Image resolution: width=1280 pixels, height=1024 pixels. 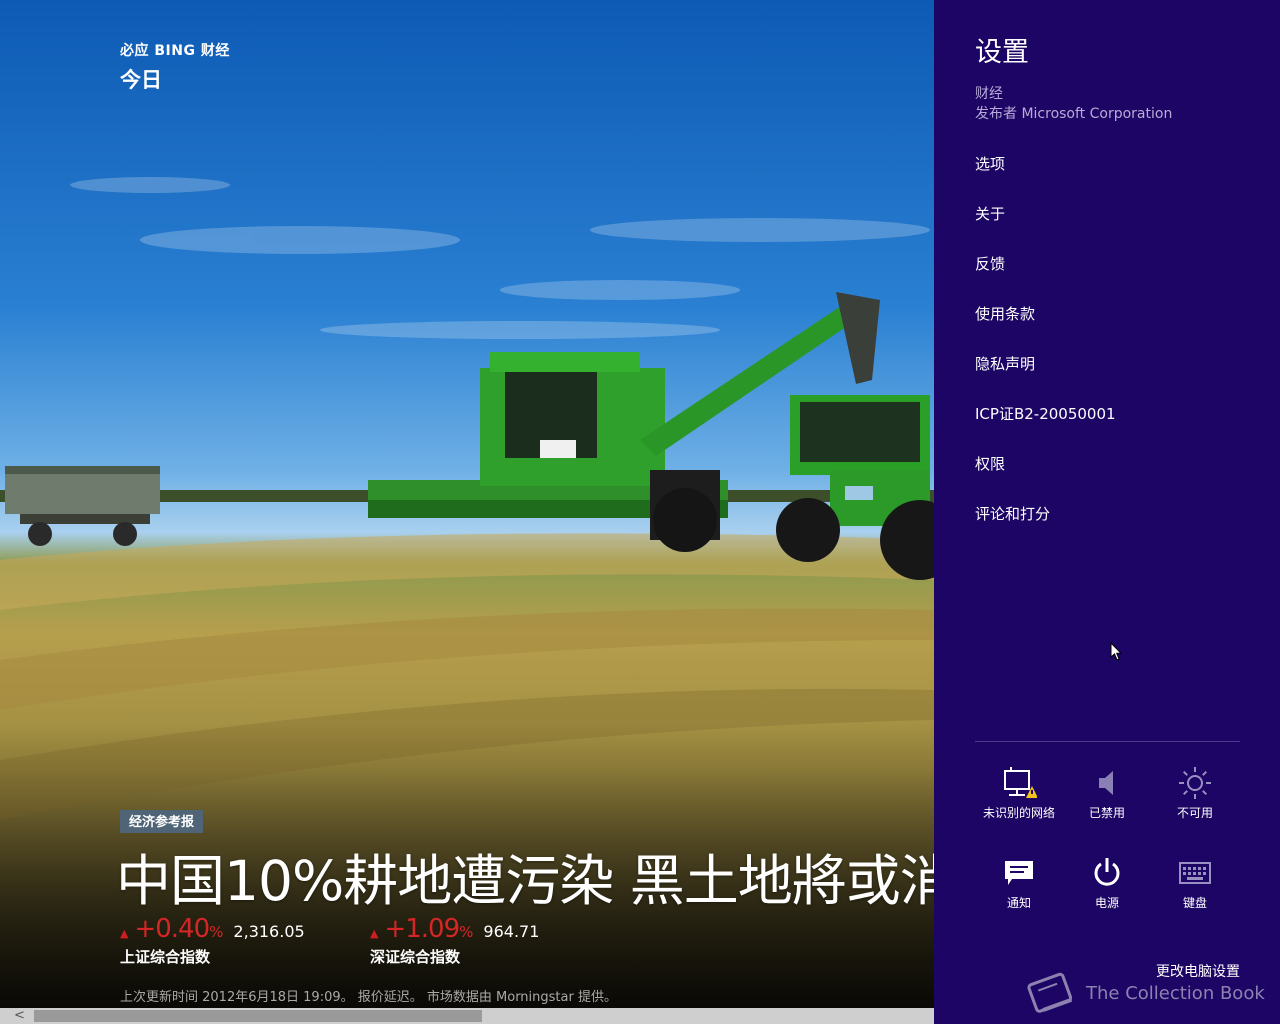 I want to click on book-icon, so click(x=1050, y=992).